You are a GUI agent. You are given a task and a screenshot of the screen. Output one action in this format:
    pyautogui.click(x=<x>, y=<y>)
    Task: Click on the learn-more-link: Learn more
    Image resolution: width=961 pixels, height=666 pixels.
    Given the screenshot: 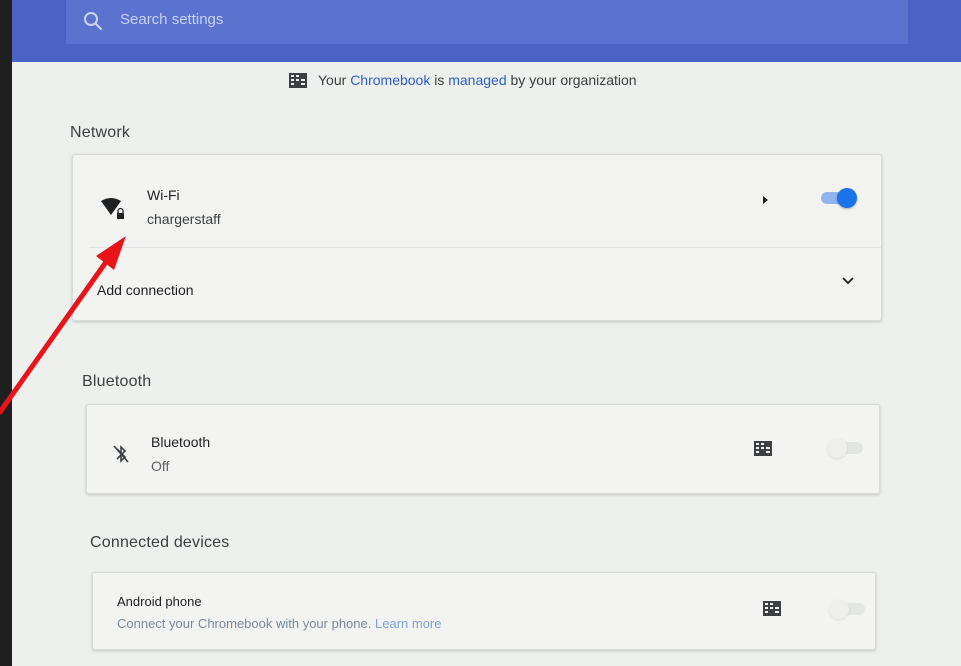 What is the action you would take?
    pyautogui.click(x=408, y=623)
    